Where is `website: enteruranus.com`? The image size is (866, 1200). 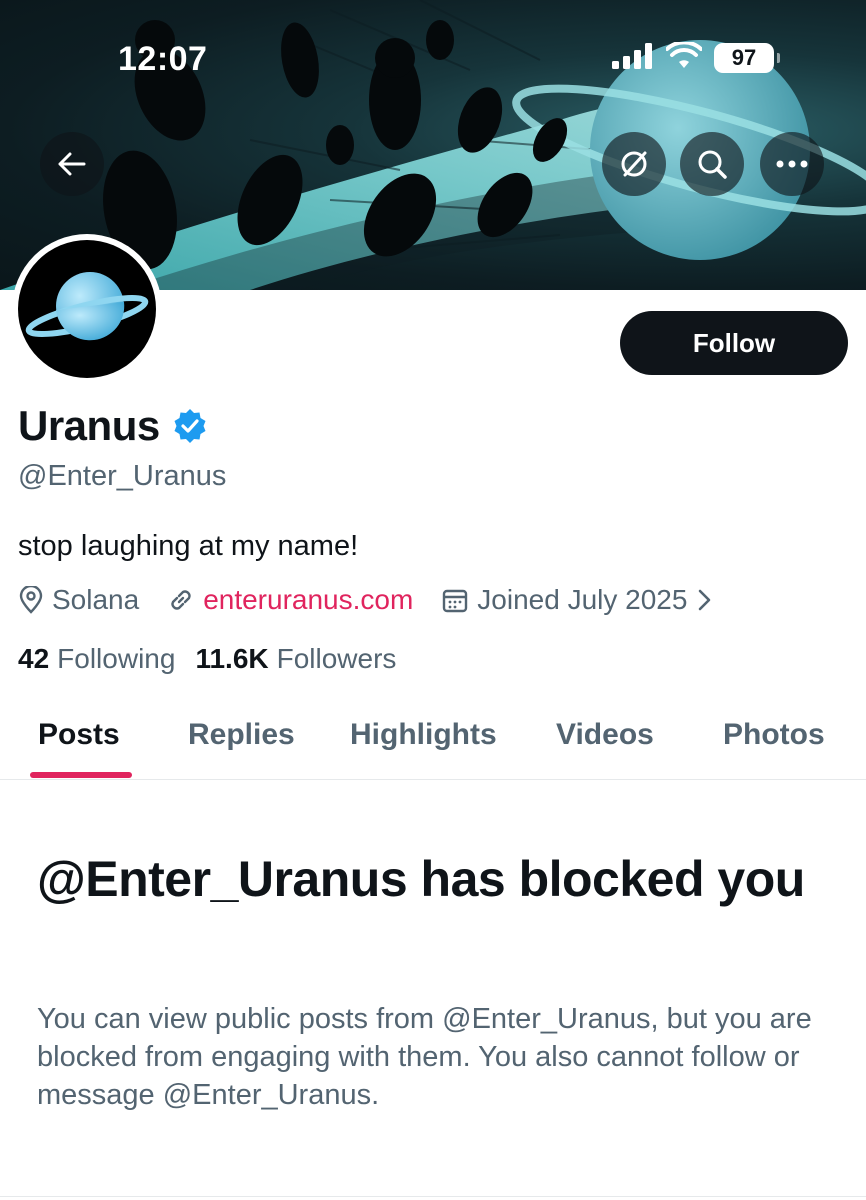 website: enteruranus.com is located at coordinates (290, 600).